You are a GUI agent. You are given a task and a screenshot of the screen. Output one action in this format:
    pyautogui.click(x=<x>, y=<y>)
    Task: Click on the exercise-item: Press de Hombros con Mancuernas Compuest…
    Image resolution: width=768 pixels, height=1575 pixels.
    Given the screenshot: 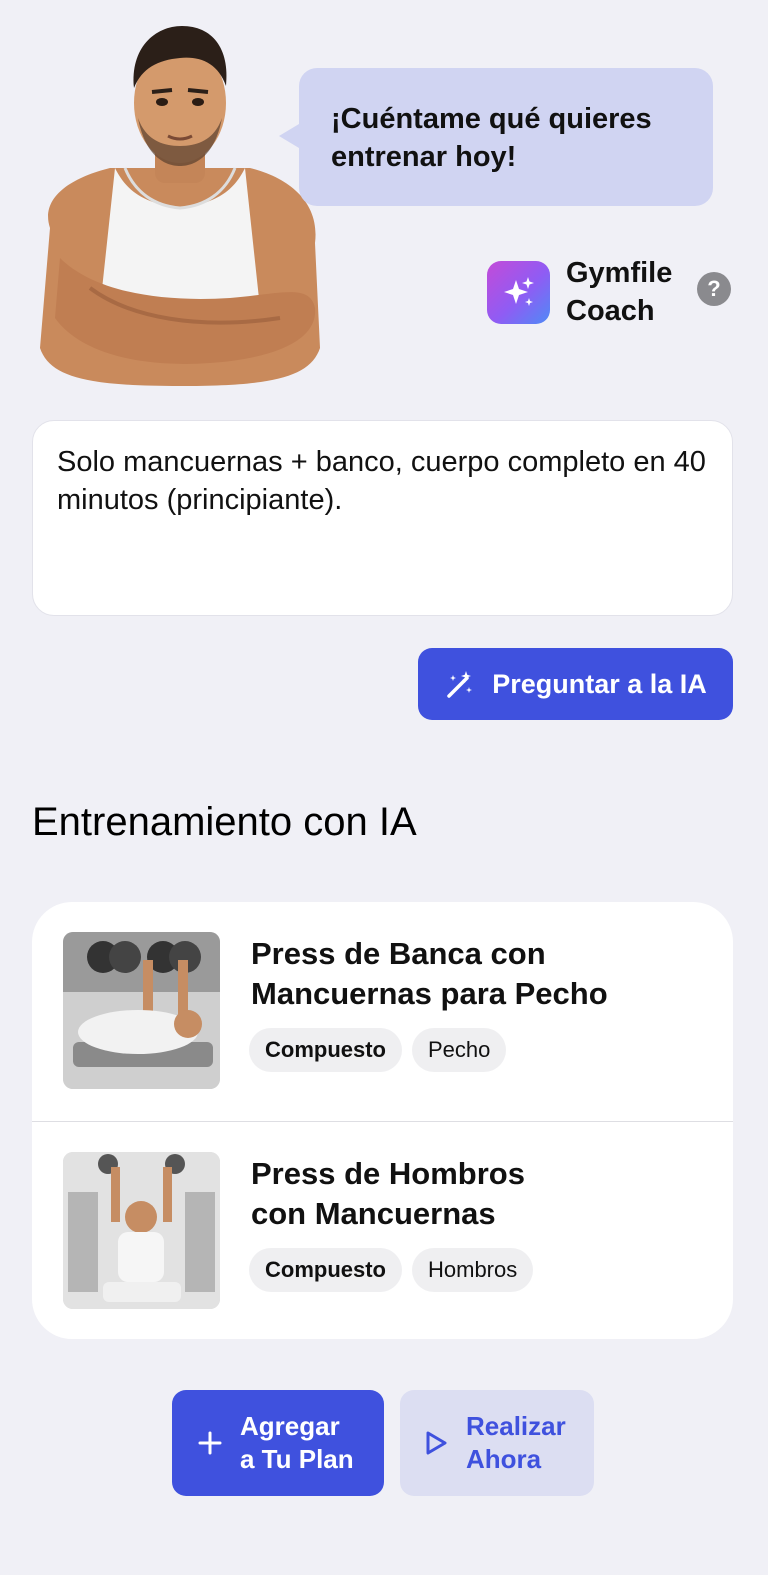 What is the action you would take?
    pyautogui.click(x=382, y=1230)
    